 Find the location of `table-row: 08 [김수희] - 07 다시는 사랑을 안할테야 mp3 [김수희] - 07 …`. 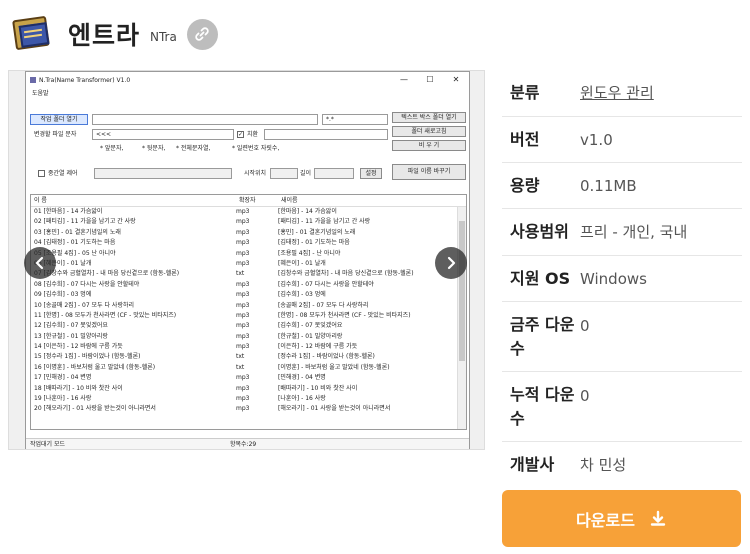

table-row: 08 [김수희] - 07 다시는 사랑을 안할테야 mp3 [김수희] - 07 … is located at coordinates (248, 285).